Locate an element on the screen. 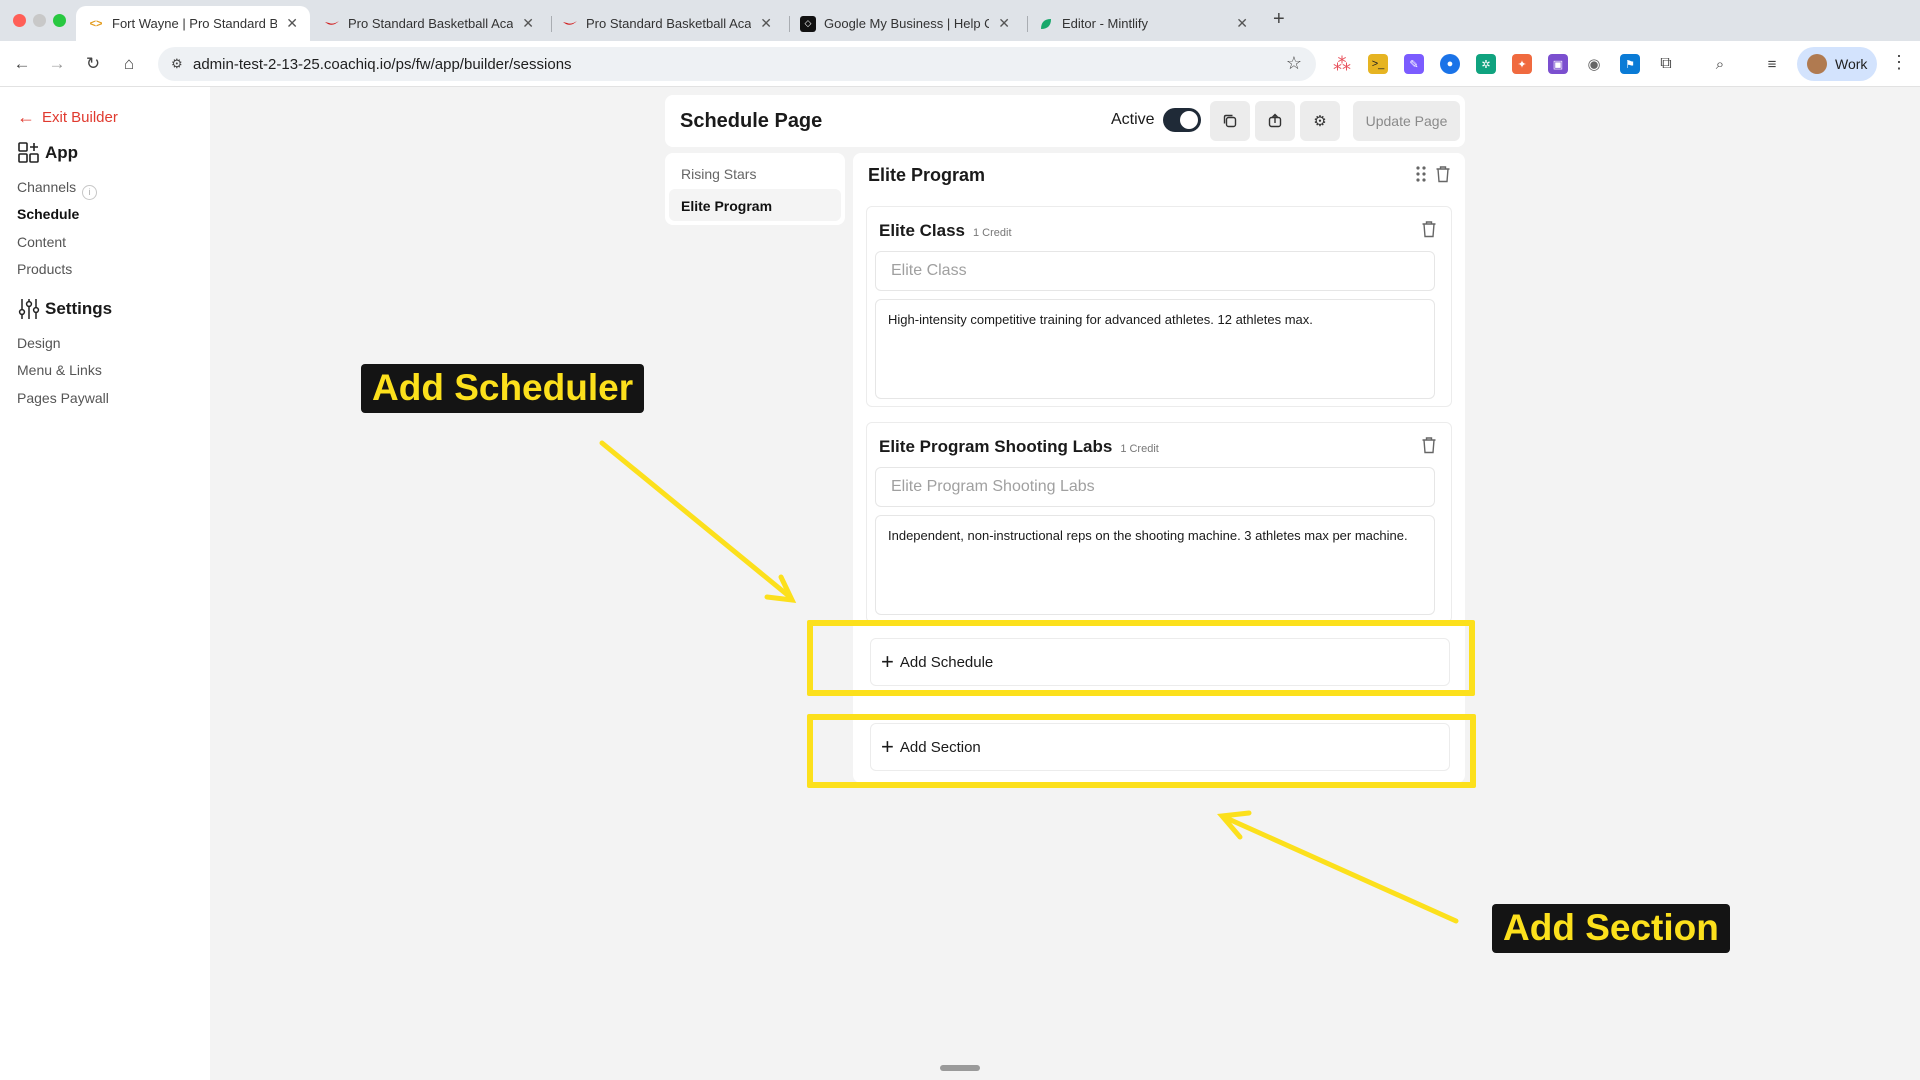 The image size is (1920, 1080). arrow-to-add-section is located at coordinates (1340, 869).